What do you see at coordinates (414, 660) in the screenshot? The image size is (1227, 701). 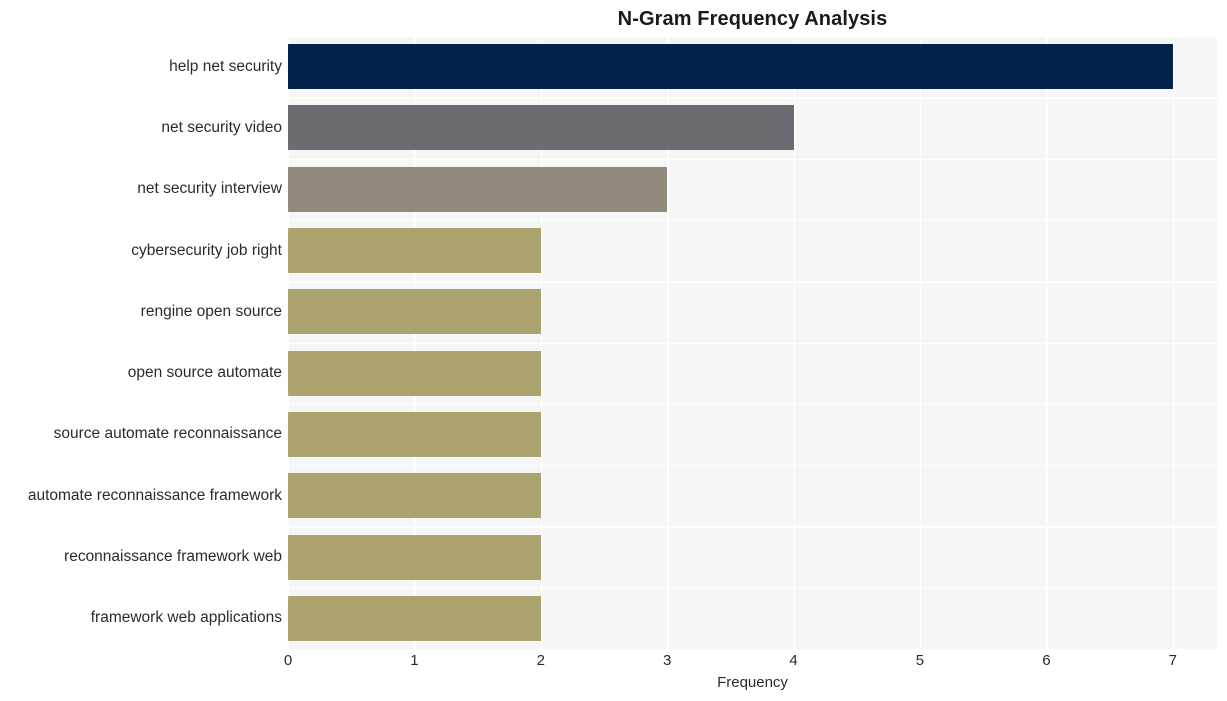 I see `x-tick-label: 1` at bounding box center [414, 660].